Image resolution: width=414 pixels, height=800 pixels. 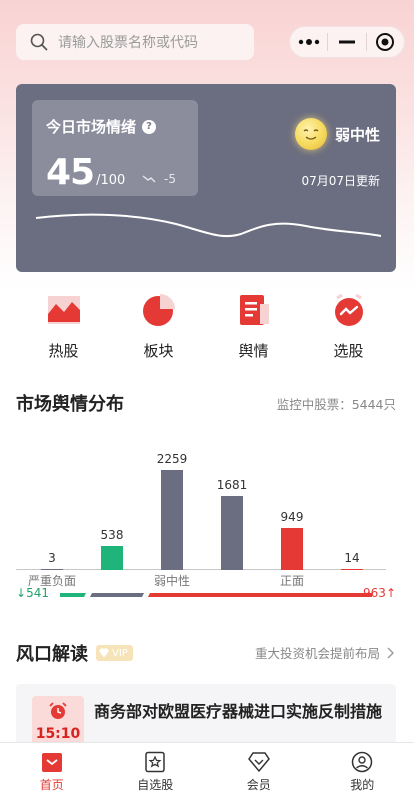 I want to click on chart-bar-value: 14, so click(x=352, y=558).